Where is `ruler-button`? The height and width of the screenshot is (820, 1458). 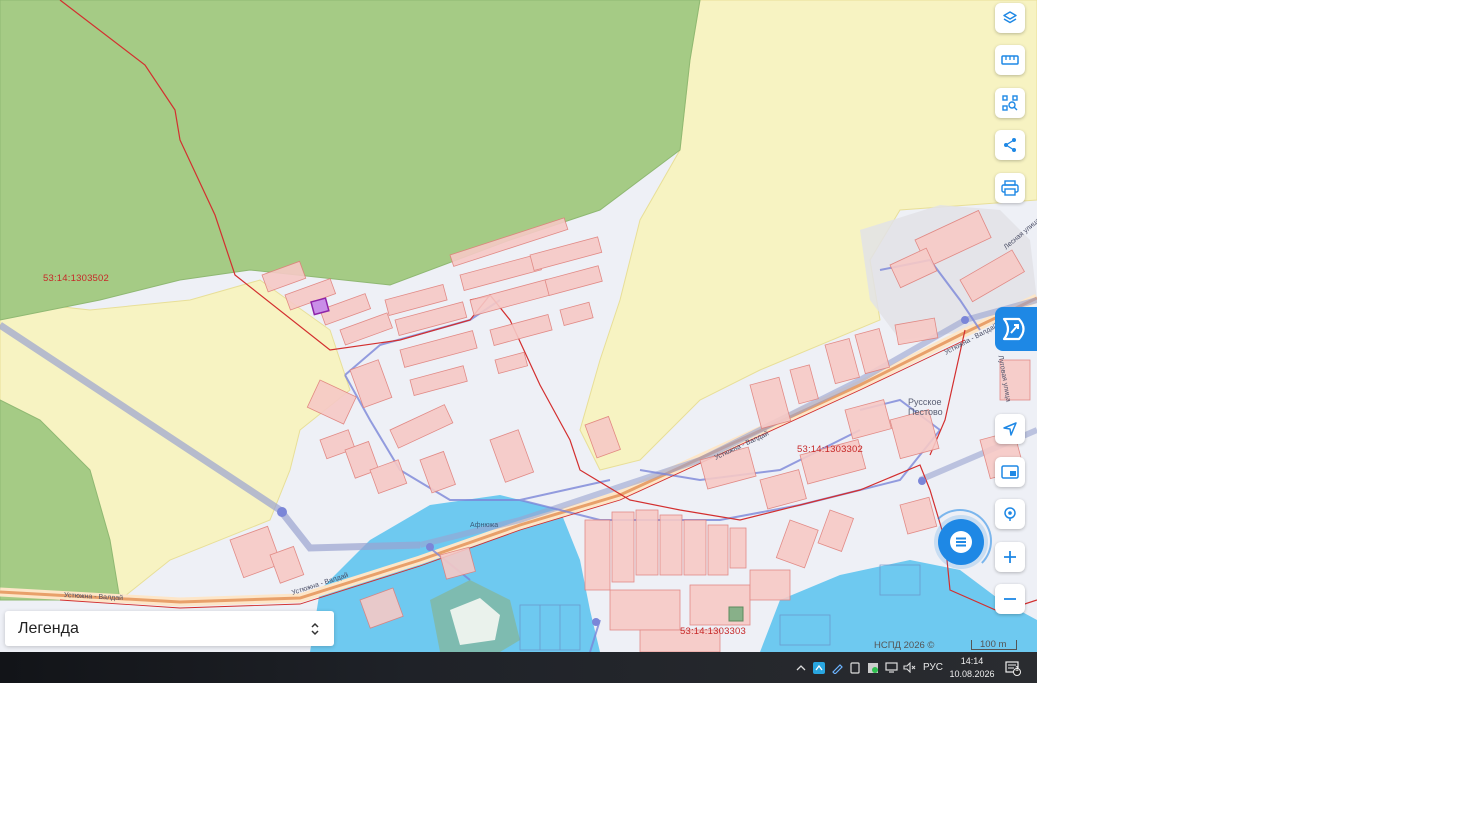
ruler-button is located at coordinates (1010, 60).